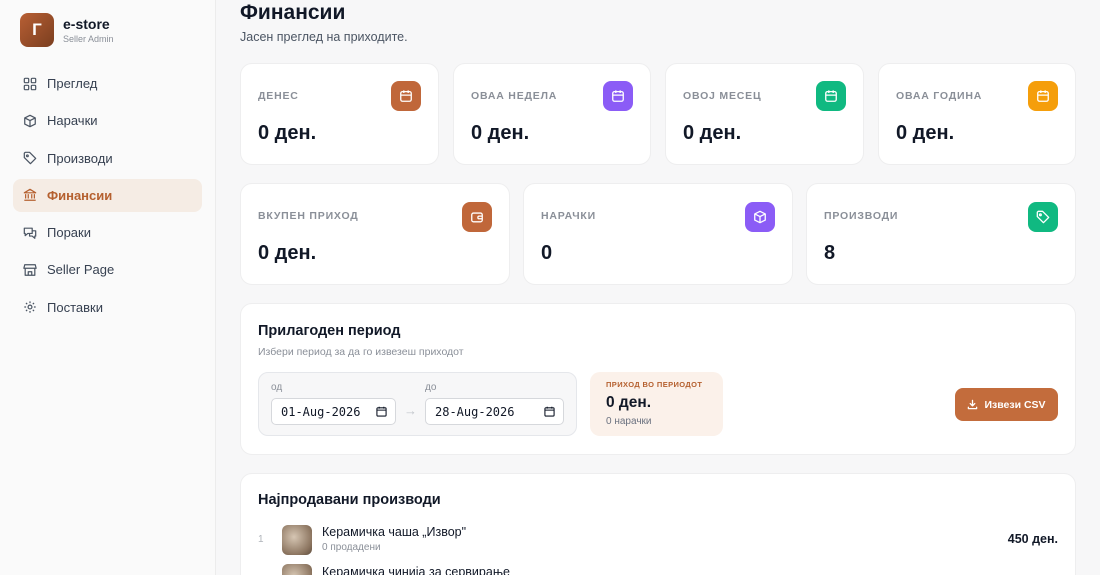 Image resolution: width=1100 pixels, height=575 pixels. I want to click on bank-icon, so click(30, 195).